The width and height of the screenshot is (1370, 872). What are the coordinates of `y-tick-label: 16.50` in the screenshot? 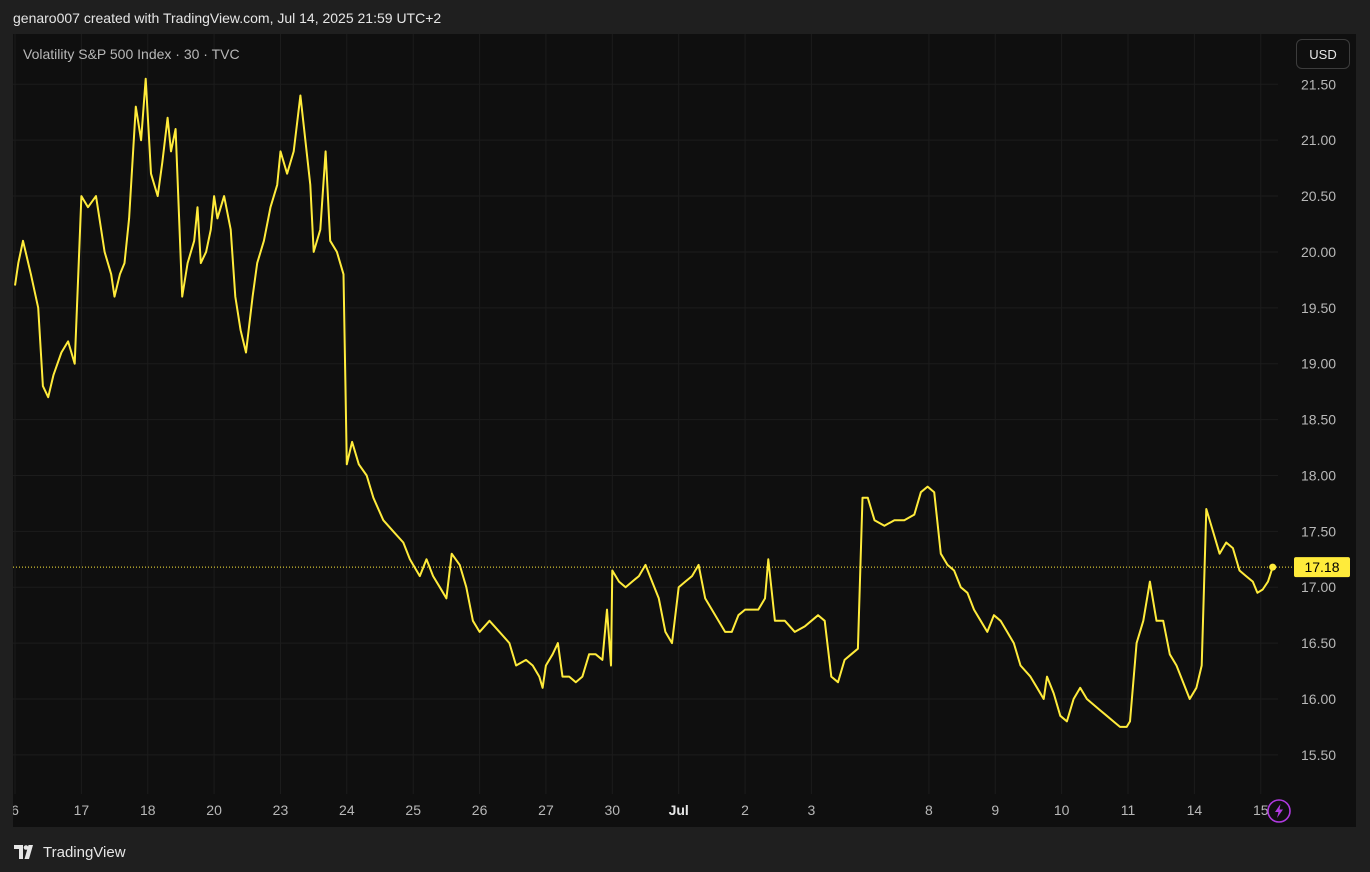 It's located at (1318, 643).